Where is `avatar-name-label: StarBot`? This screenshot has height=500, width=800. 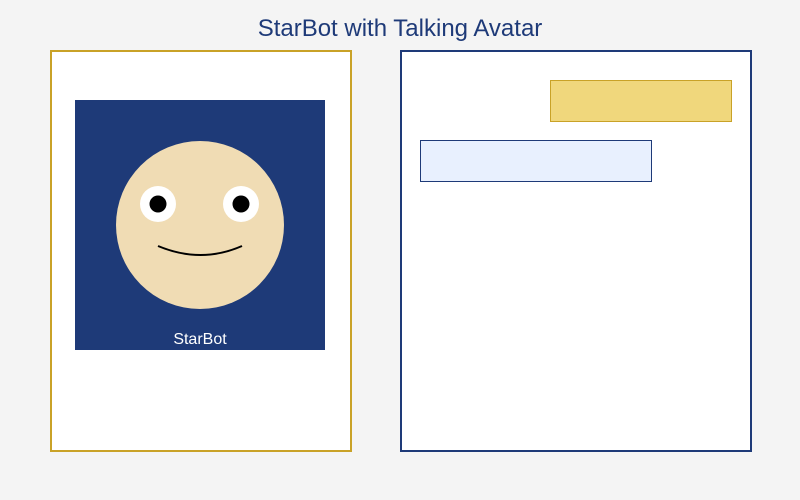 avatar-name-label: StarBot is located at coordinates (200, 339).